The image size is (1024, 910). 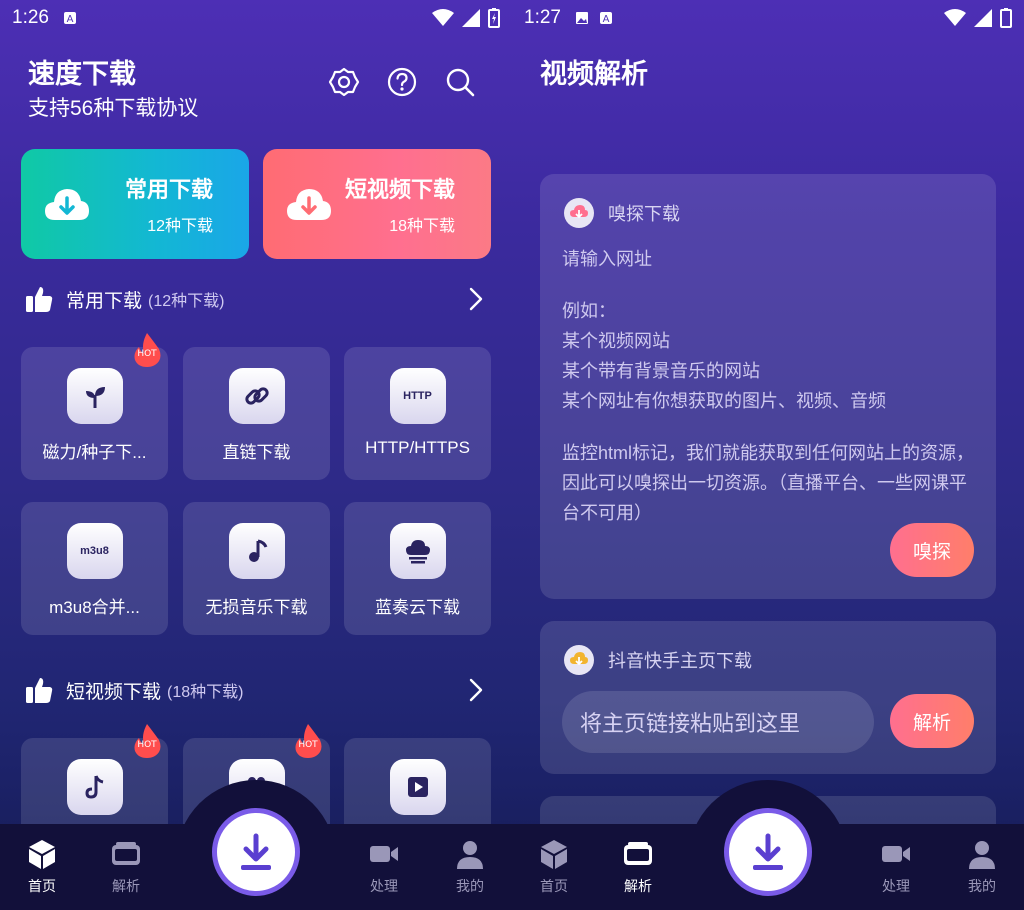 I want to click on status-bar: 1:27 A, so click(x=768, y=18).